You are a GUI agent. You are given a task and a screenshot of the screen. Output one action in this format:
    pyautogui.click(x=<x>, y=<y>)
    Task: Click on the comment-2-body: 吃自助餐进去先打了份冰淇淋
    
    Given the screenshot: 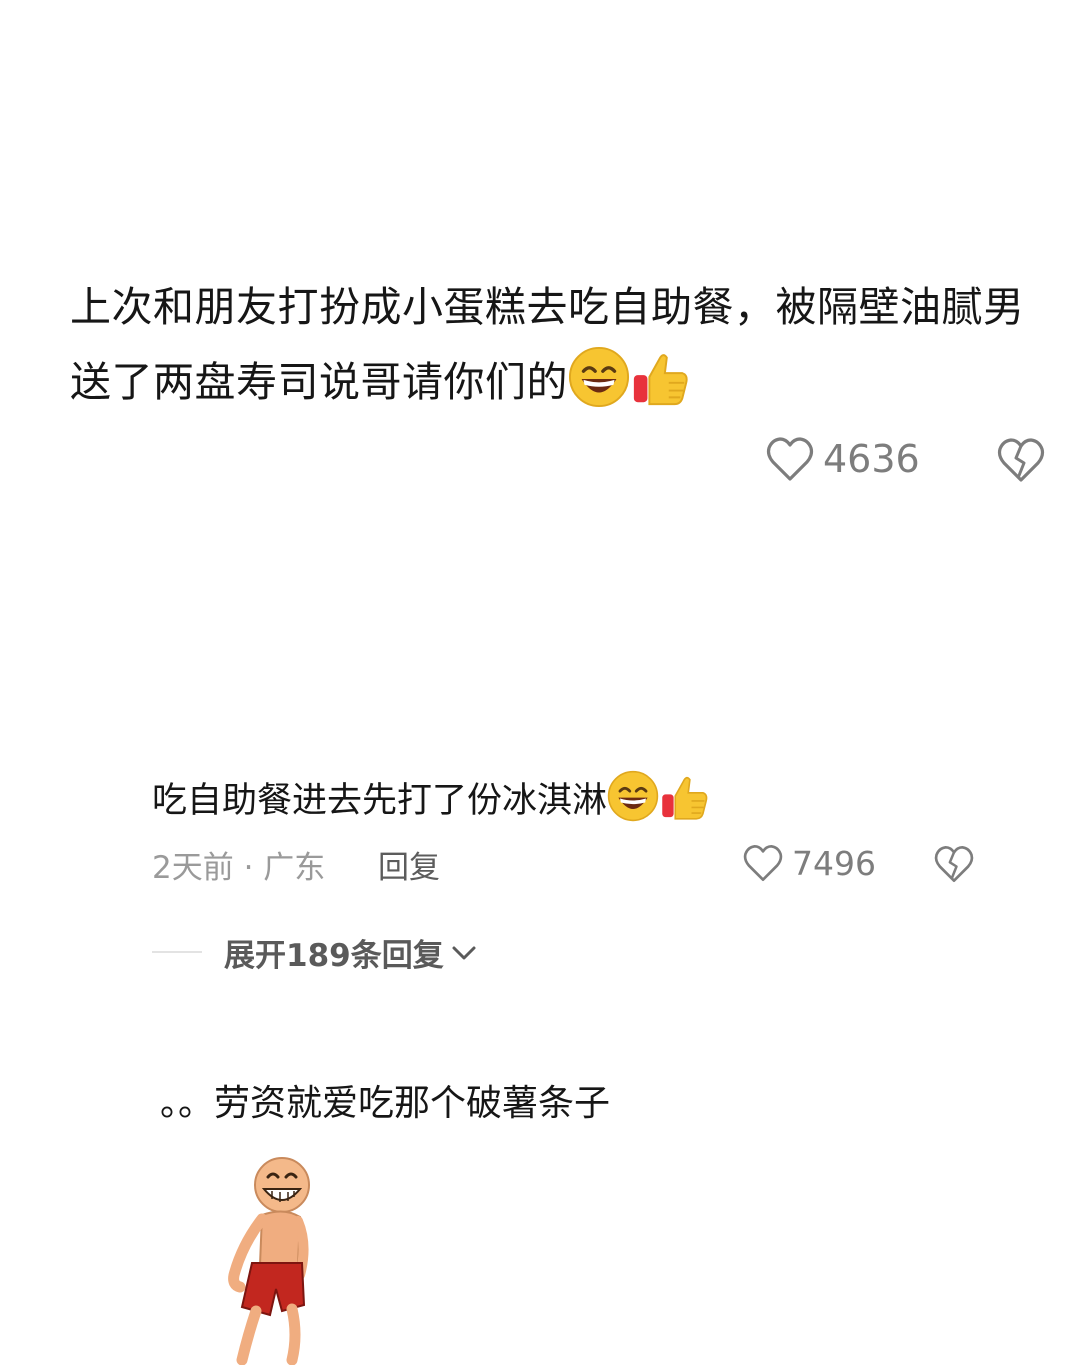 What is the action you would take?
    pyautogui.click(x=380, y=801)
    